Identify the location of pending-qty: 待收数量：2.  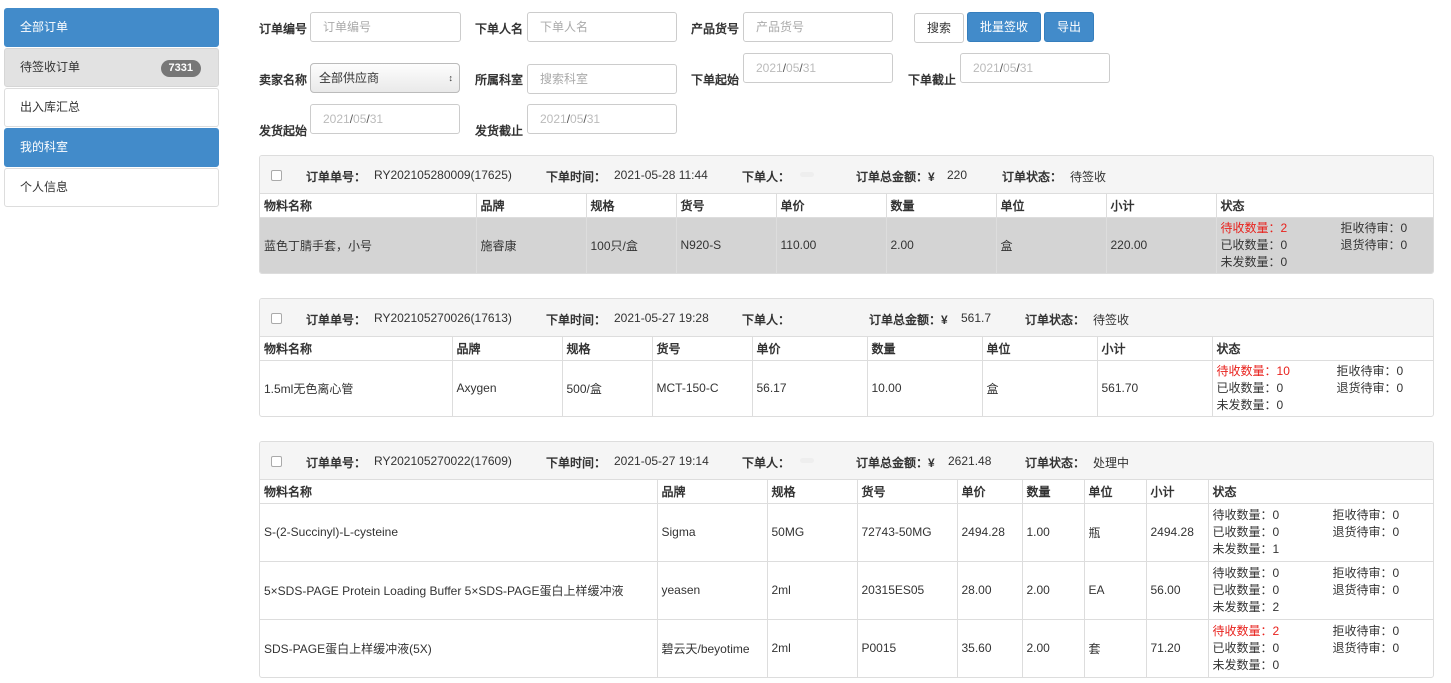
(1246, 631).